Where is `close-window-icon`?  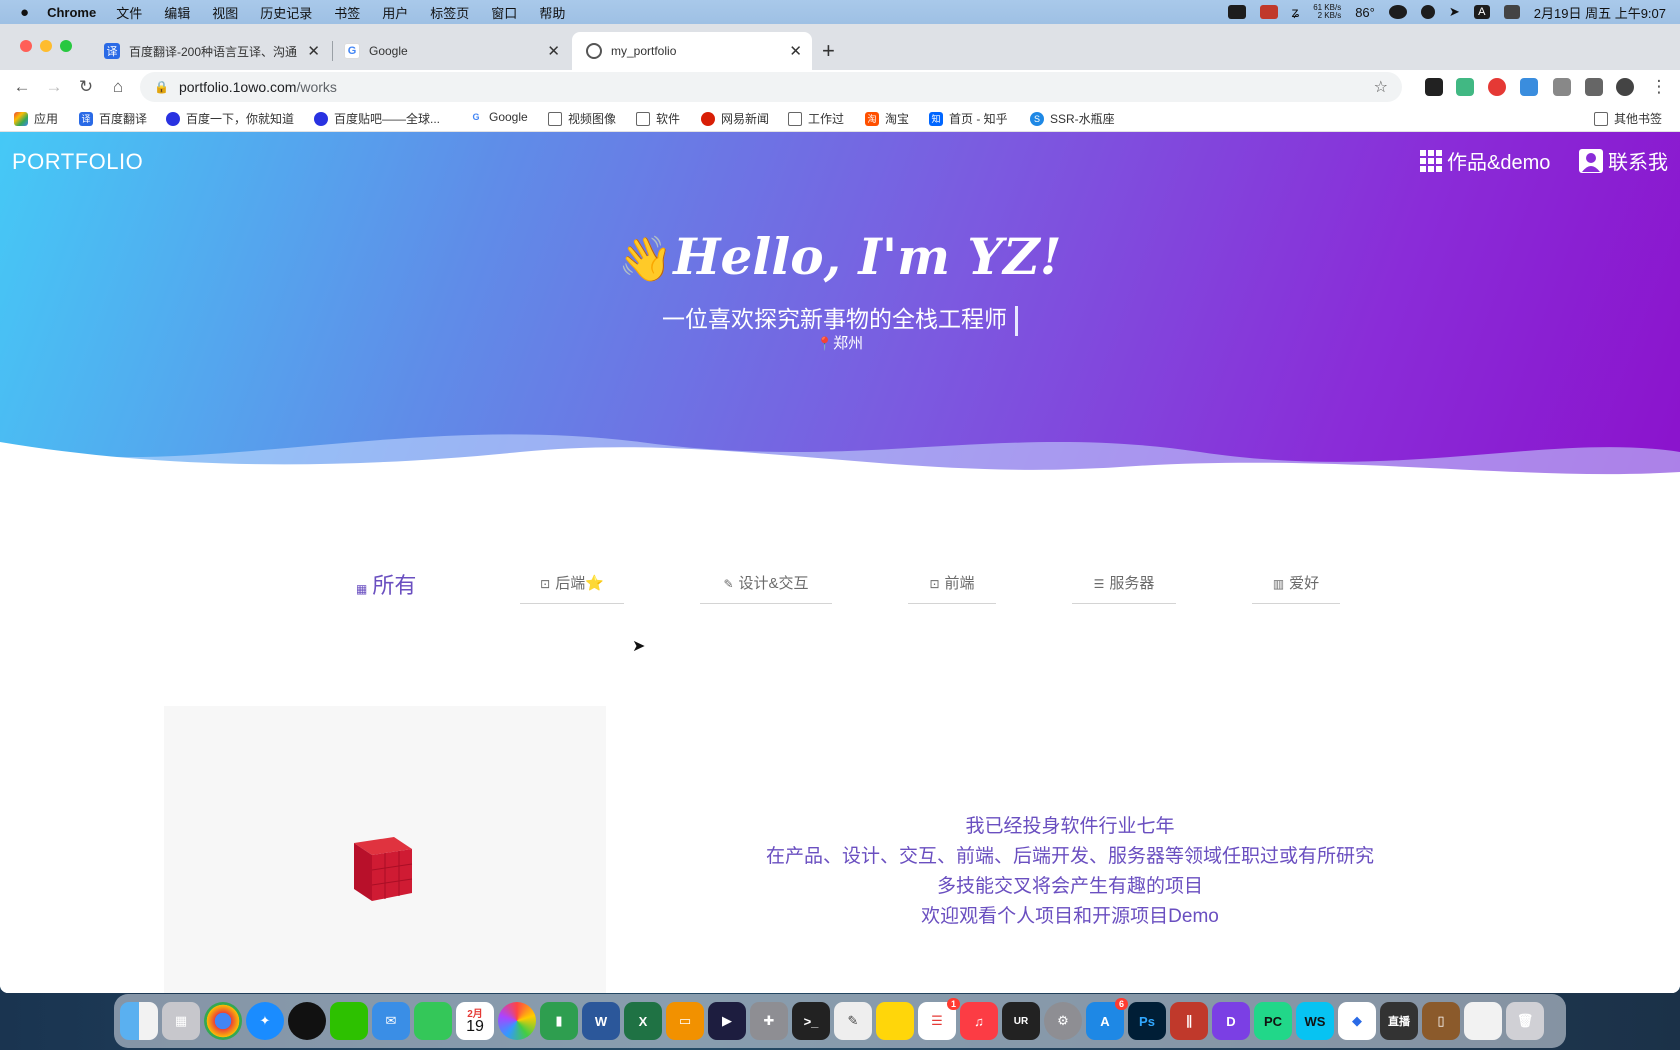 close-window-icon is located at coordinates (26, 46).